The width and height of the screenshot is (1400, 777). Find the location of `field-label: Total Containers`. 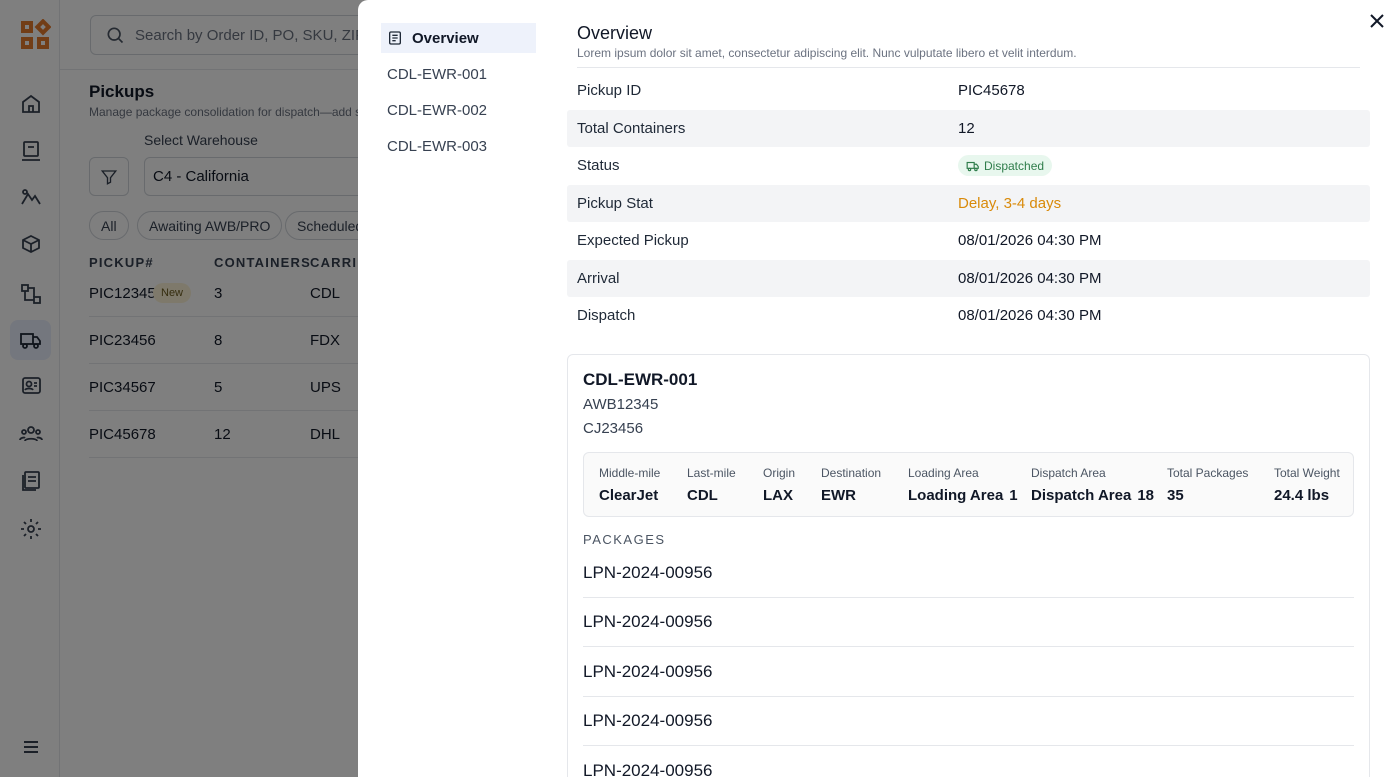

field-label: Total Containers is located at coordinates (631, 128).